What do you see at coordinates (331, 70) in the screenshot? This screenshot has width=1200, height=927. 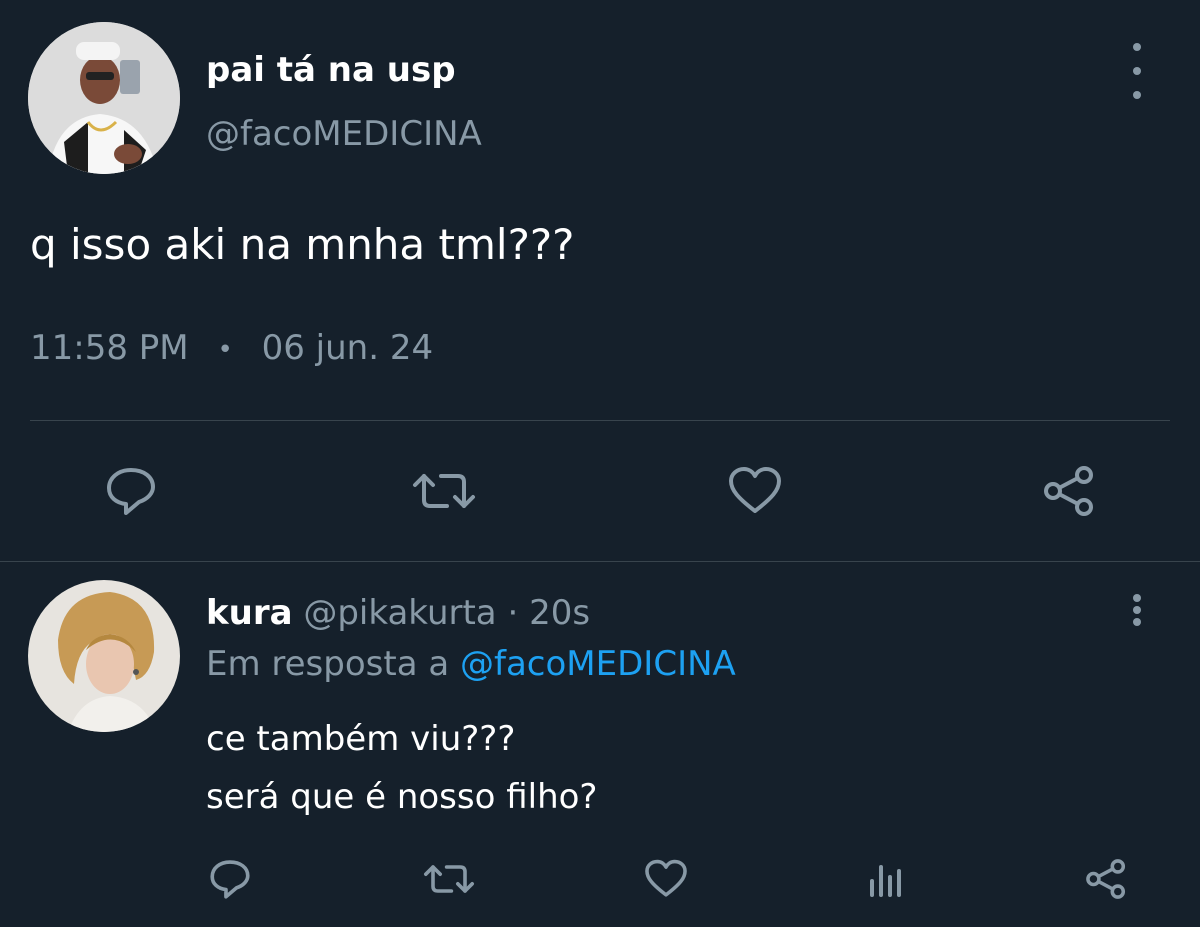 I see `author-display-name: pai tá na usp` at bounding box center [331, 70].